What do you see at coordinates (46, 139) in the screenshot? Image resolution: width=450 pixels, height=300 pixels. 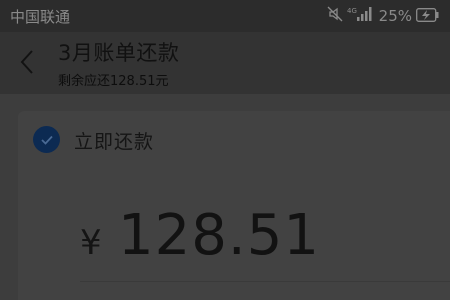 I see `check-circle-icon` at bounding box center [46, 139].